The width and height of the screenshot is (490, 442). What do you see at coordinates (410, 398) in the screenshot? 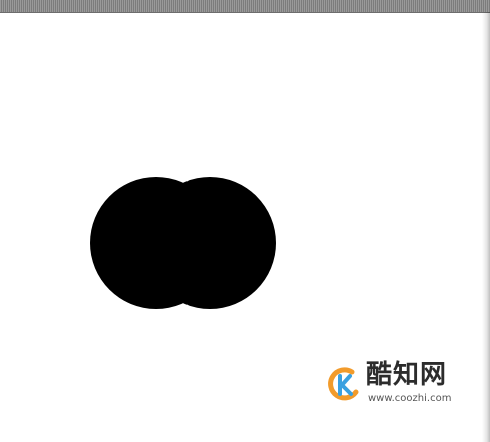
I see `watermark-url: www.coozhi.com` at bounding box center [410, 398].